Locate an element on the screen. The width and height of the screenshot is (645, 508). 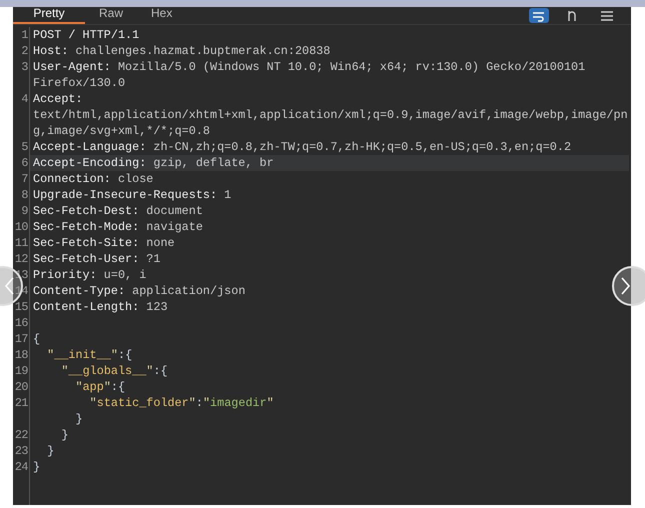
header-value: zh-CN,zh;q=0.8,zh-TW;q=0.7,zh-HK;q=0.5,en-US;q=0.3,en;q=0.2 is located at coordinates (362, 147).